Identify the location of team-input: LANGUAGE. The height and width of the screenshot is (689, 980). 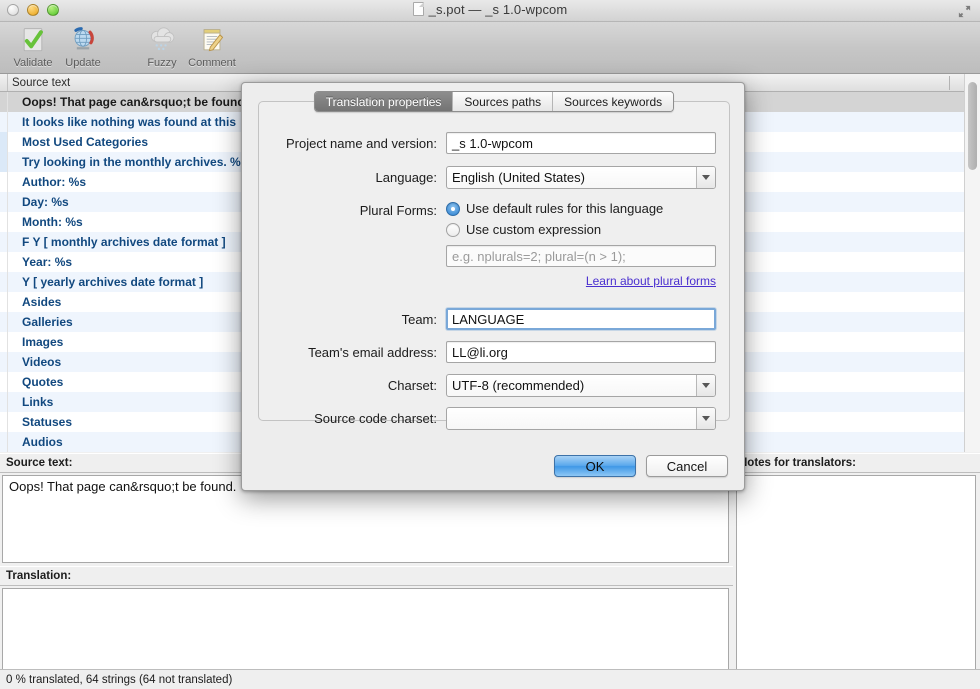
(581, 319).